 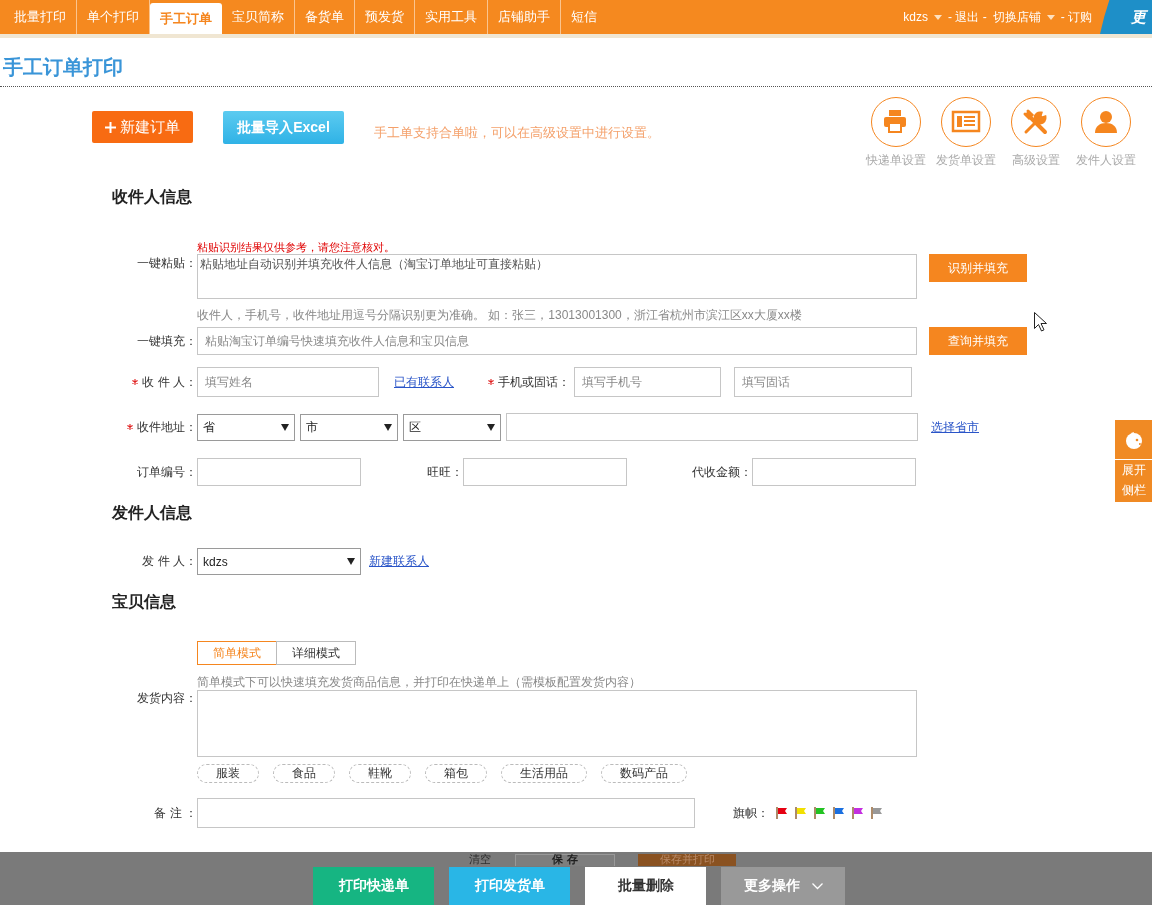 I want to click on print-invoice-button: 打印发货单, so click(x=509, y=886).